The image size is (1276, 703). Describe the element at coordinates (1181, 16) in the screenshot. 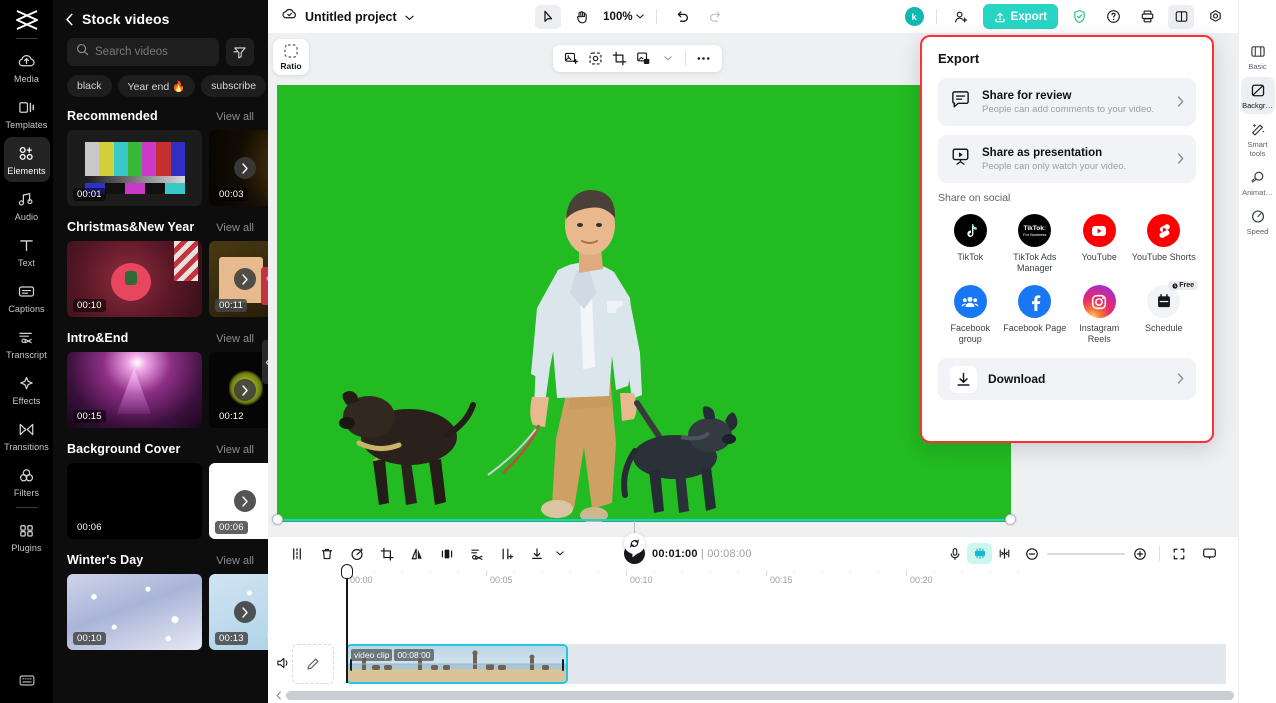

I see `layout-toggle-button` at that location.